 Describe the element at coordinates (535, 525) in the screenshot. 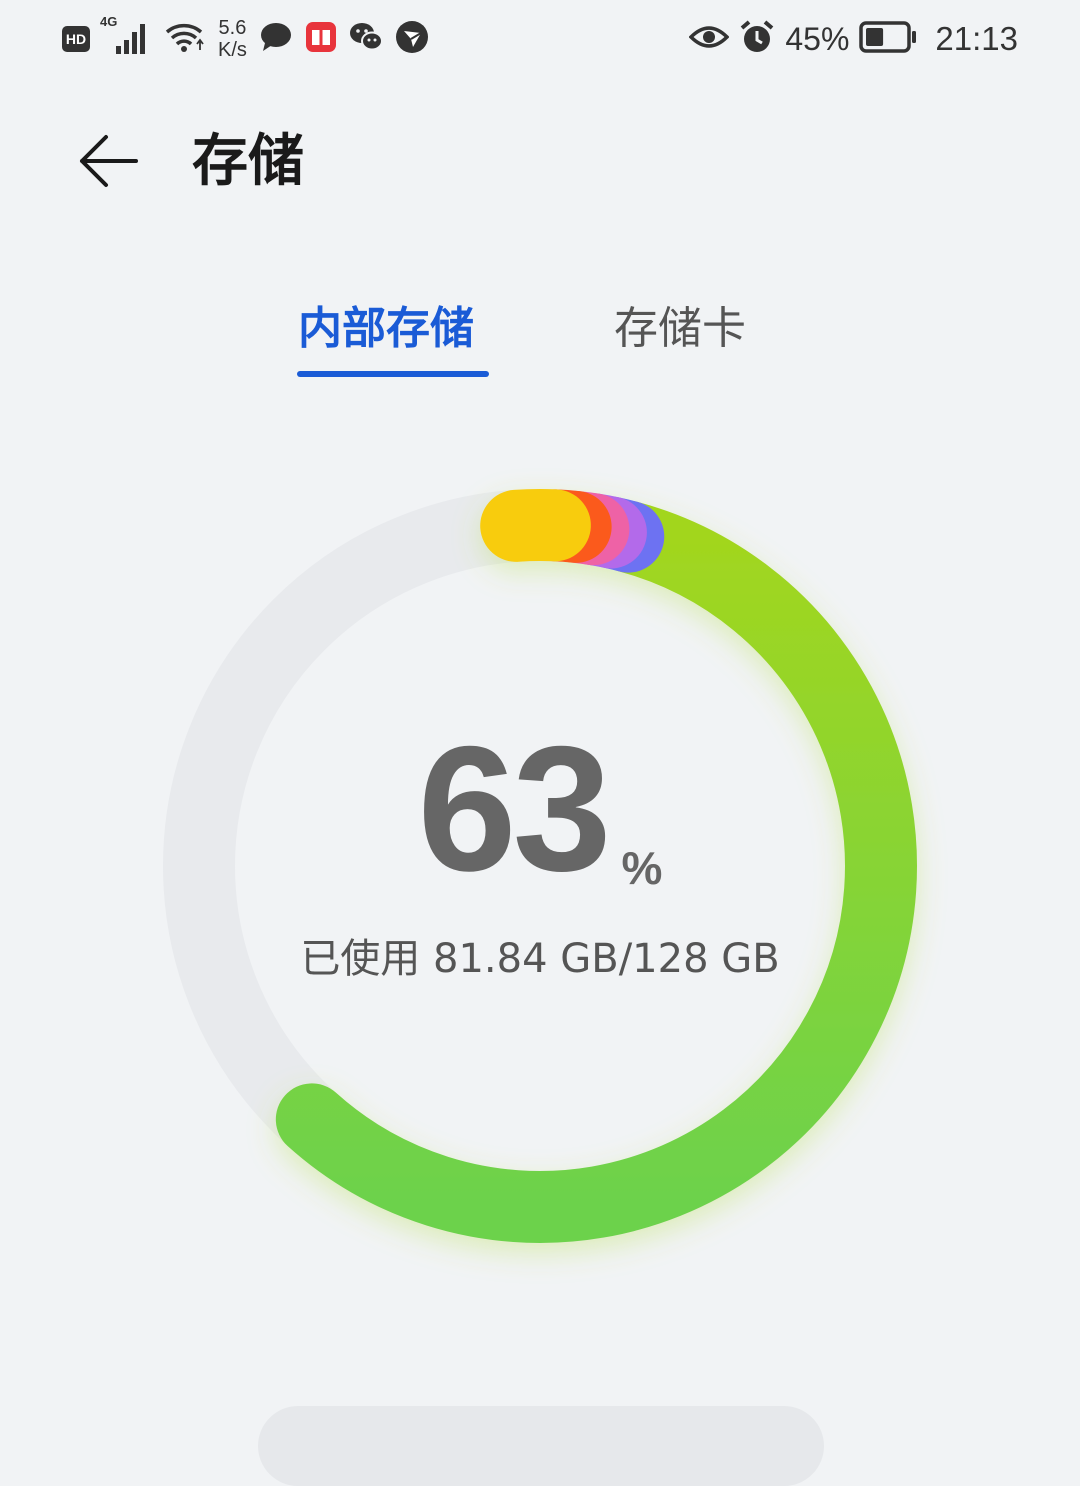

I see `ring-segment-yellow` at that location.